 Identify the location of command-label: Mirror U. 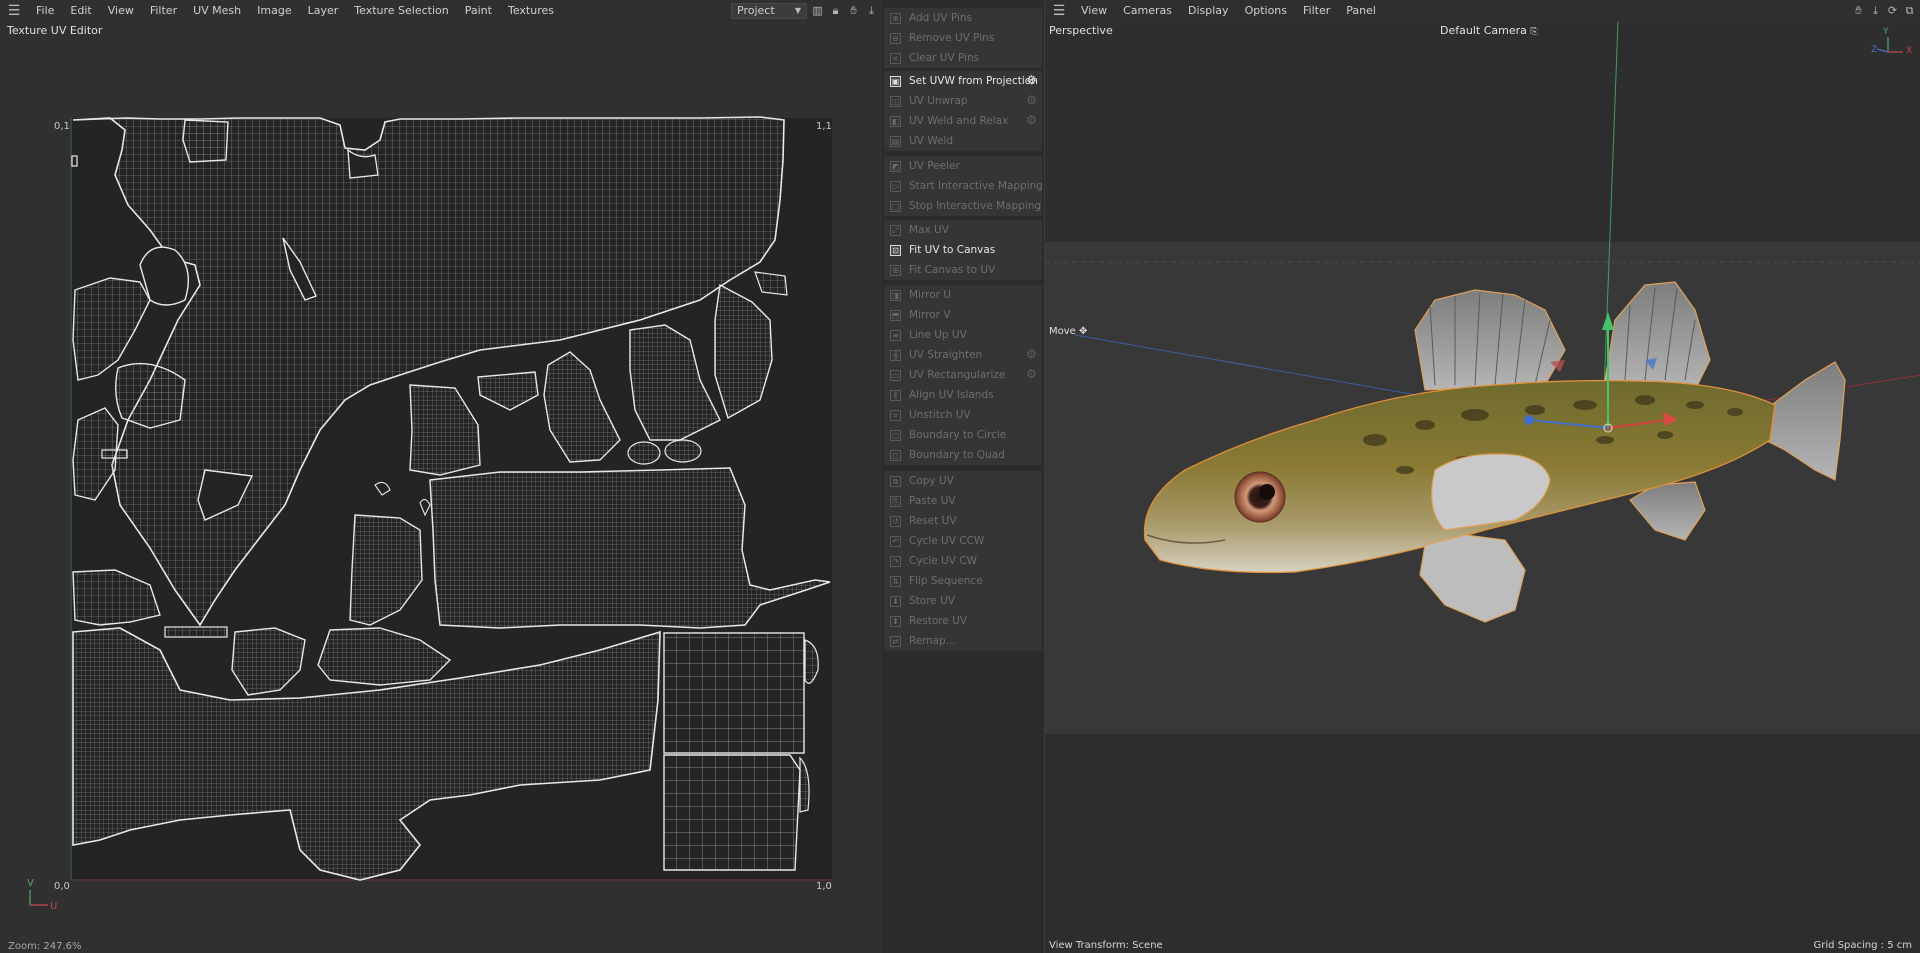
(930, 295).